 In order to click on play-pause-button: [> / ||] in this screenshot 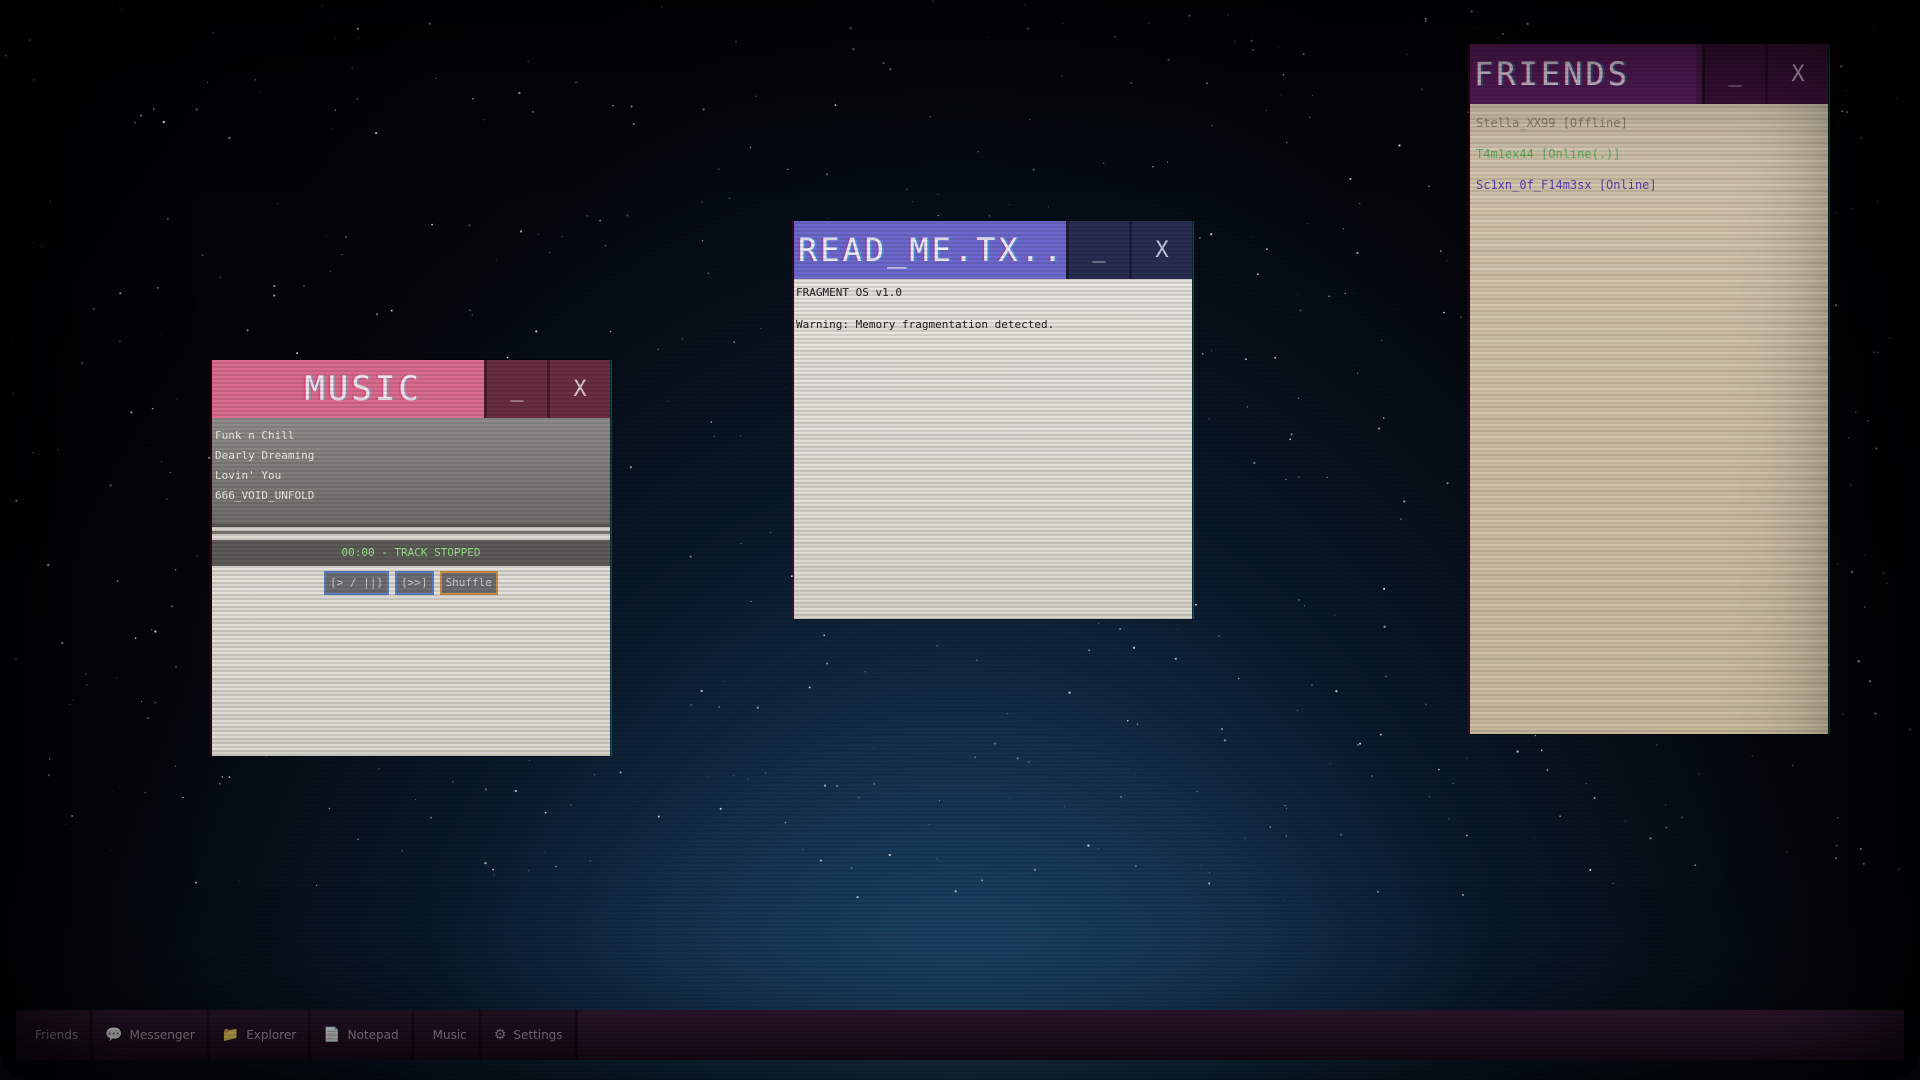, I will do `click(357, 583)`.